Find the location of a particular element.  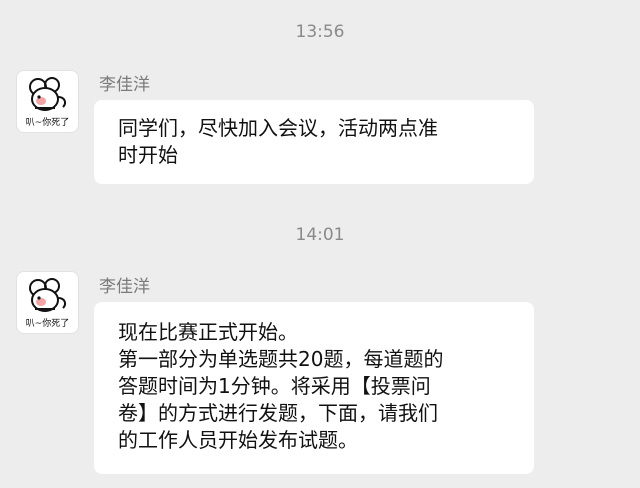

sender-name-2: 李佳洋 is located at coordinates (124, 287).